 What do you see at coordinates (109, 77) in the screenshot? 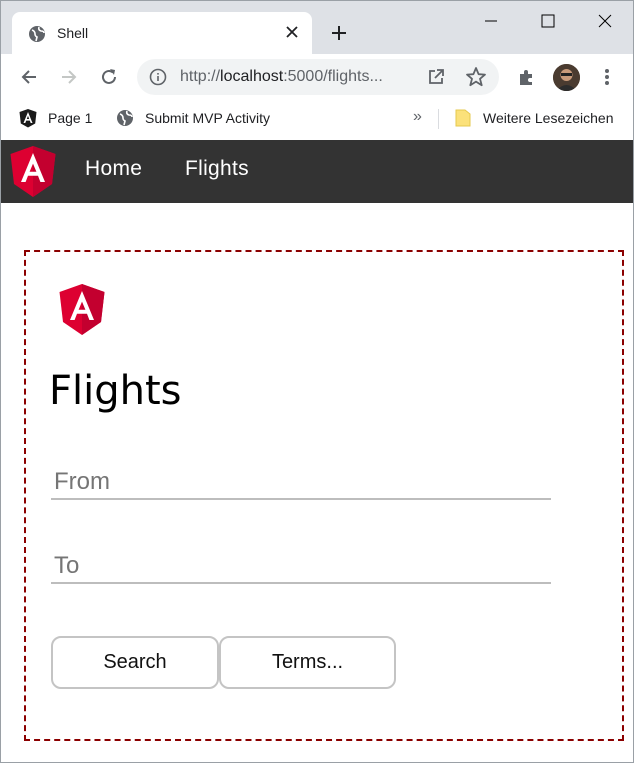
I see `reload-icon` at bounding box center [109, 77].